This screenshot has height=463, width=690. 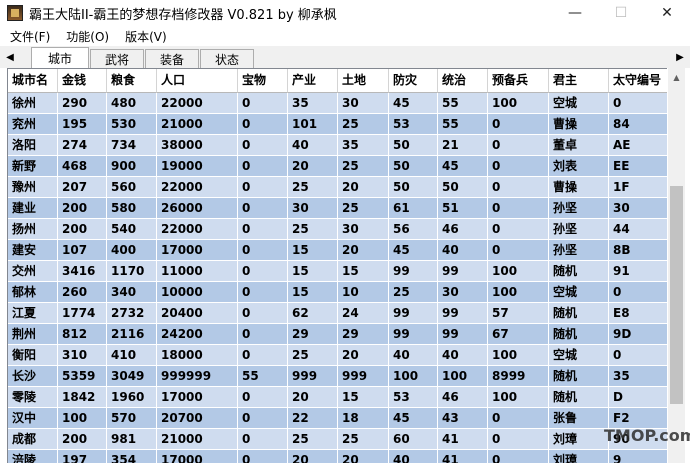 I want to click on table-cell: 22, so click(x=313, y=418).